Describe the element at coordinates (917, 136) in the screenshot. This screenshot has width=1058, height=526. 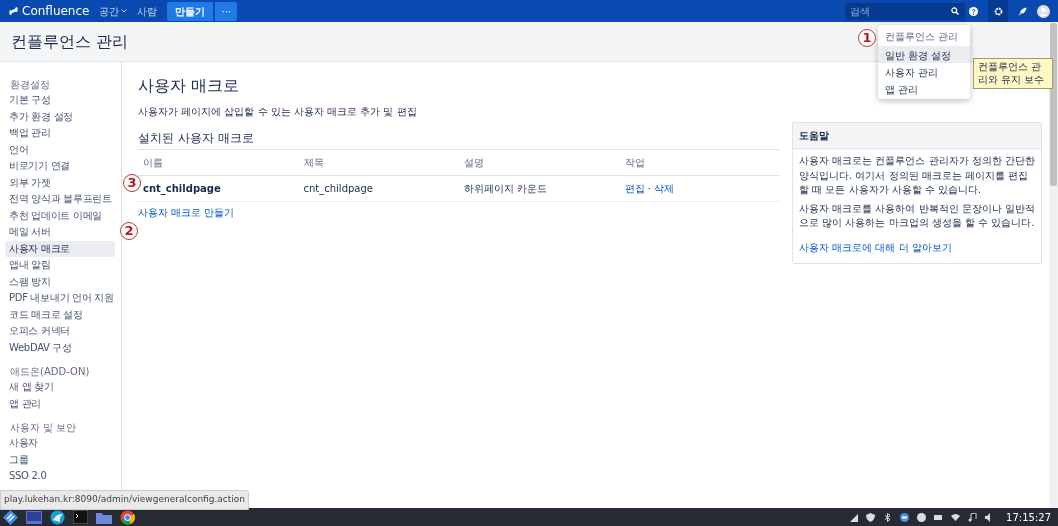
I see `help-title: 도움말` at that location.